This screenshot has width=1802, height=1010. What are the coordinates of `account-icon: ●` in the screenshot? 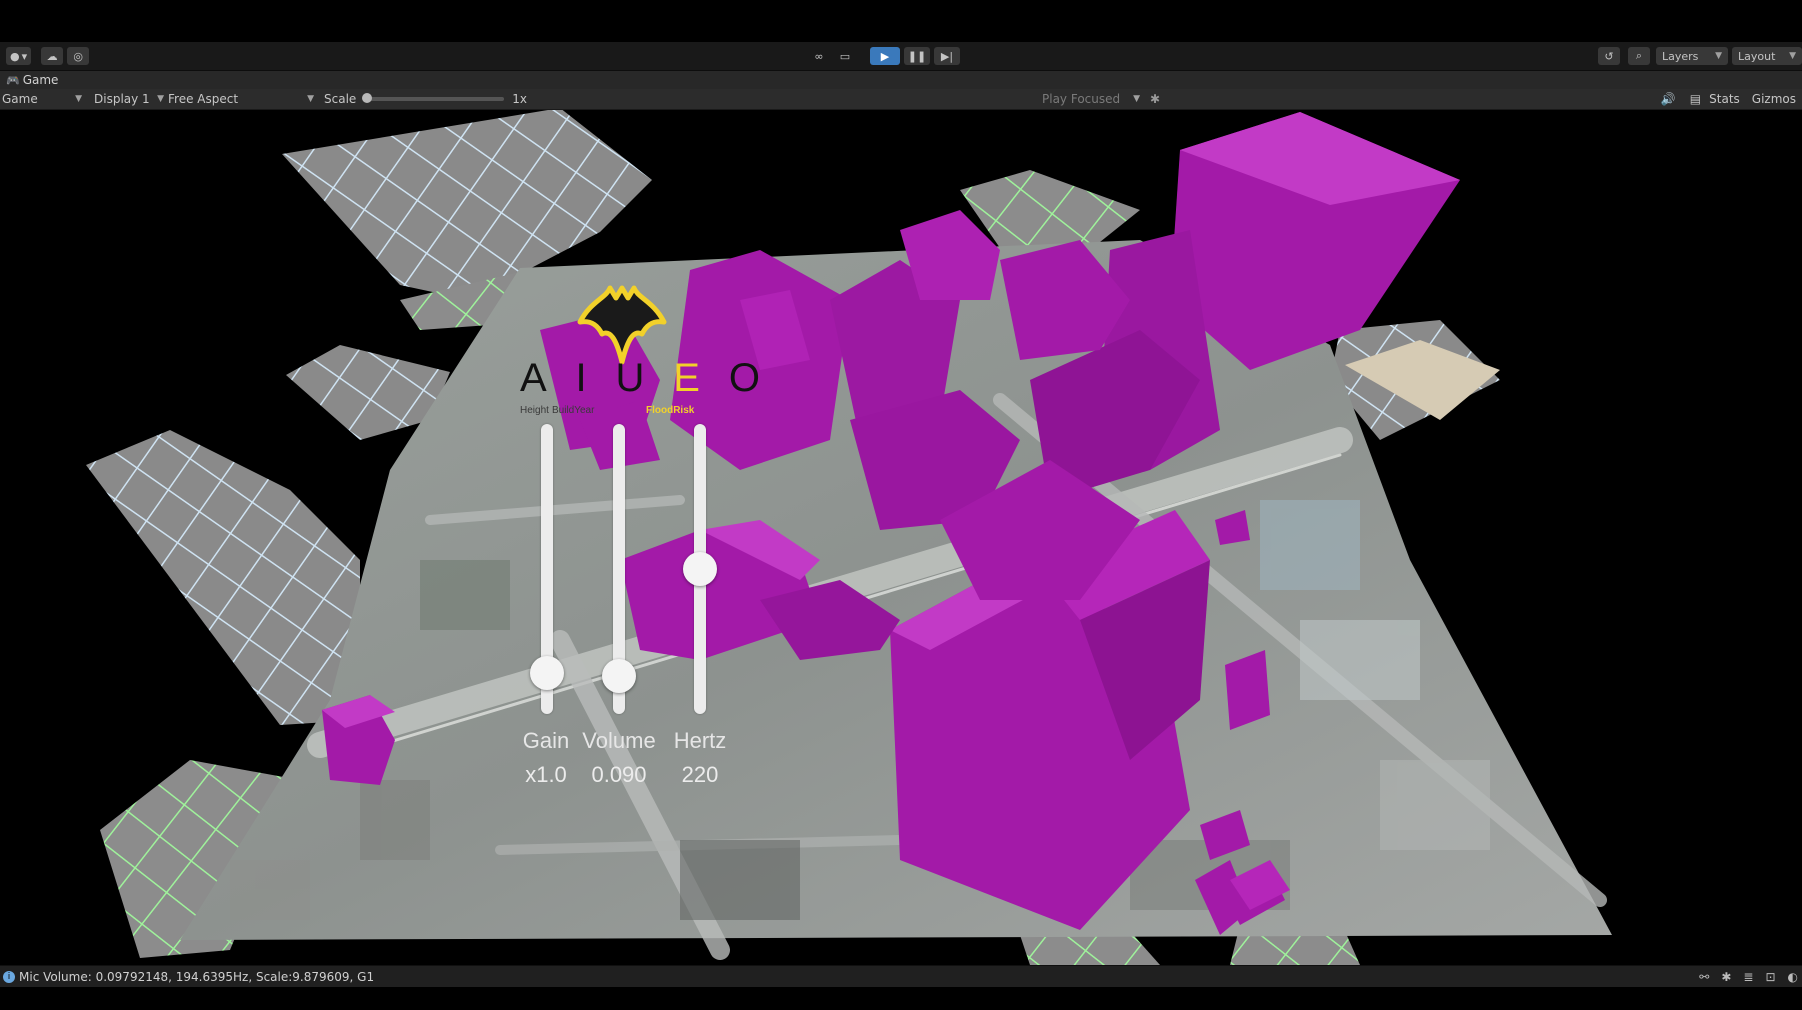 It's located at (15, 56).